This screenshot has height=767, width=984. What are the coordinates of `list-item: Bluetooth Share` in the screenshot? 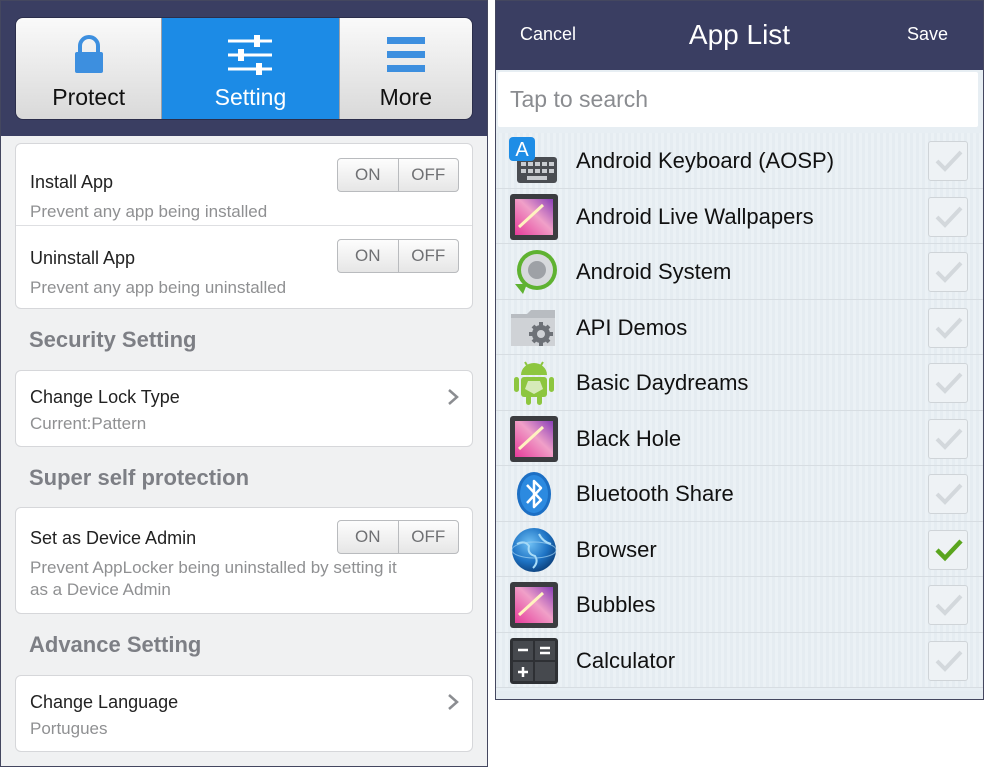 It's located at (739, 494).